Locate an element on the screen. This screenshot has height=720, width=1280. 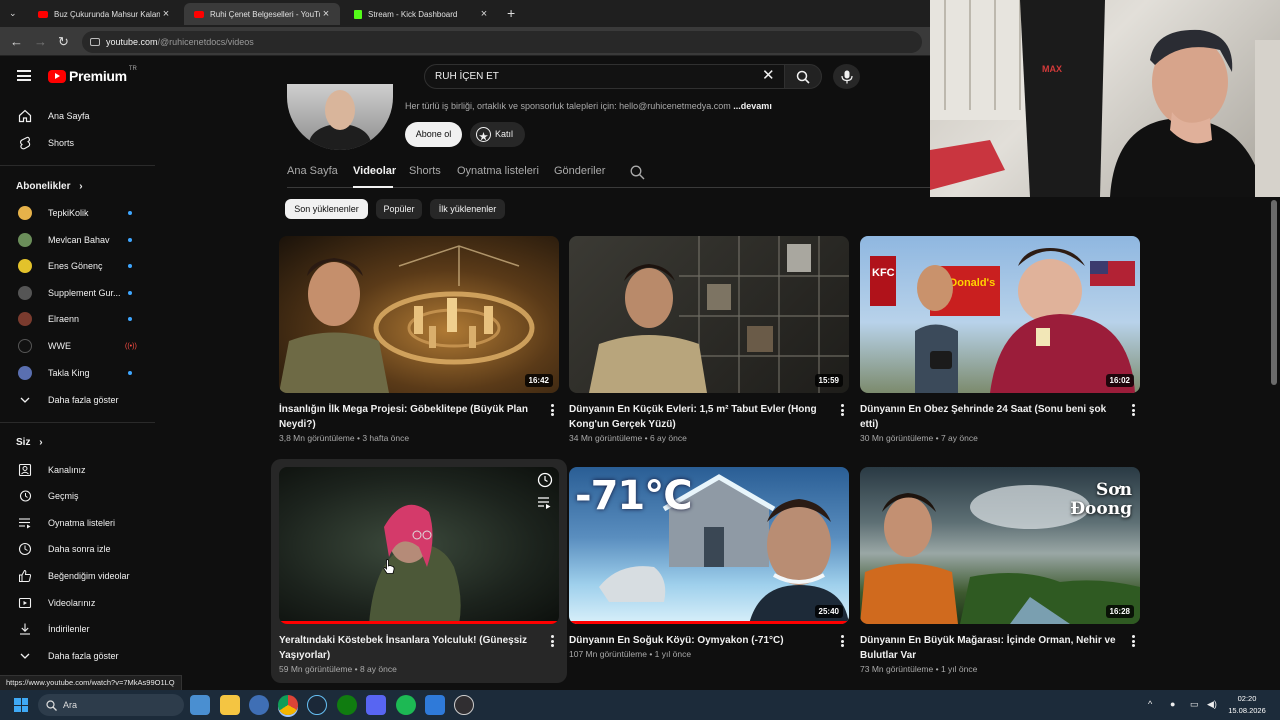
taskbar-search: Ara is located at coordinates (111, 705).